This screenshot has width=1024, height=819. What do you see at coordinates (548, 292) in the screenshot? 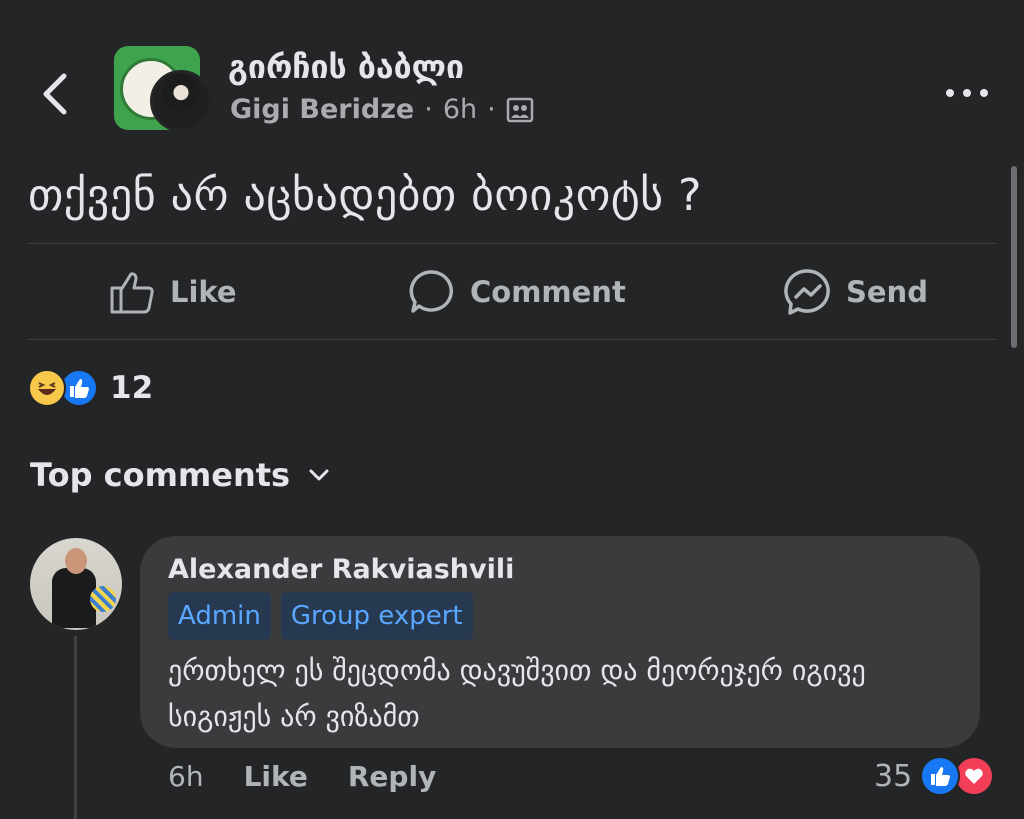
I see `comment-label: Comment` at bounding box center [548, 292].